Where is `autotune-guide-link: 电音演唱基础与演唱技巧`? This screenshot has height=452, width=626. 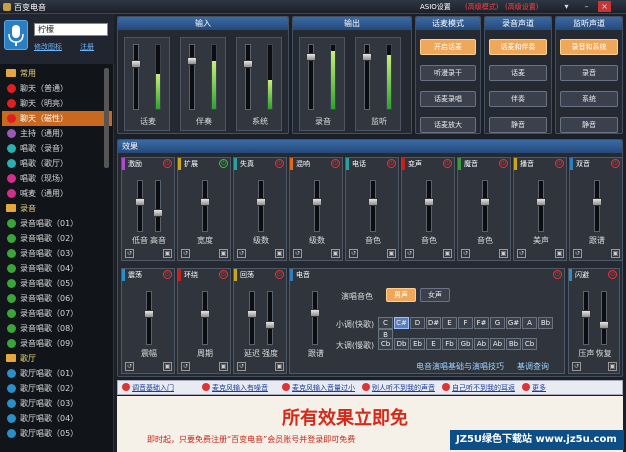
autotune-guide-link: 电音演唱基础与演唱技巧 is located at coordinates (460, 366).